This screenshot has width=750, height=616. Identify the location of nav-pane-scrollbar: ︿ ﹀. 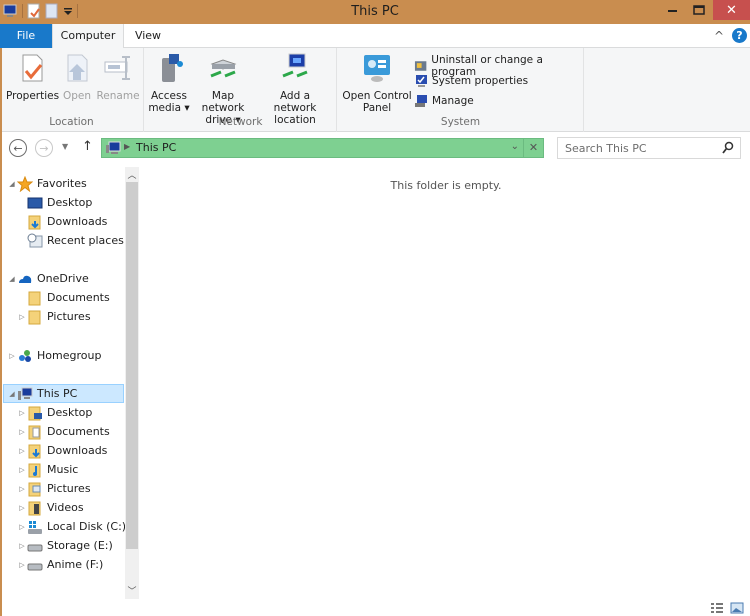
(132, 383).